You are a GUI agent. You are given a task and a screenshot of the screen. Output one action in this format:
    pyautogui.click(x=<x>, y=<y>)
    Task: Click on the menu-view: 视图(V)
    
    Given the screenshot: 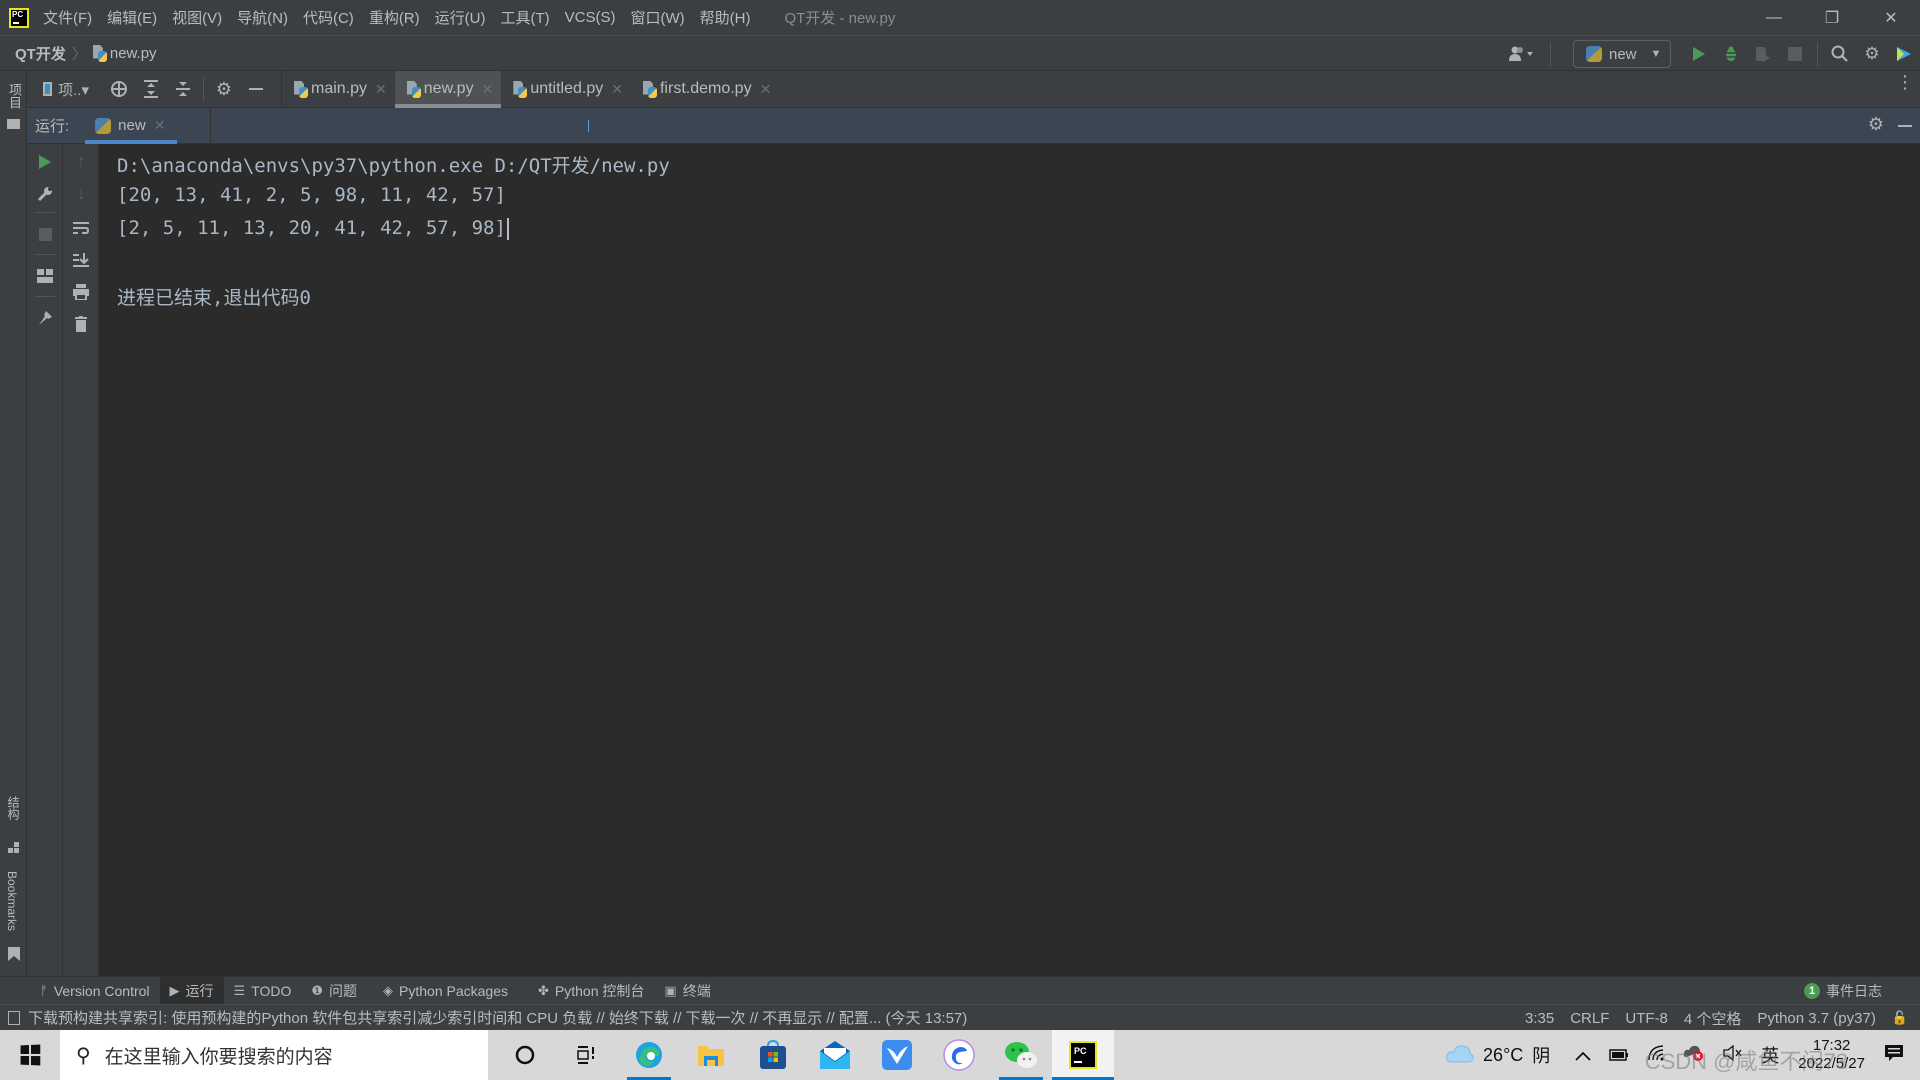 What is the action you would take?
    pyautogui.click(x=197, y=17)
    